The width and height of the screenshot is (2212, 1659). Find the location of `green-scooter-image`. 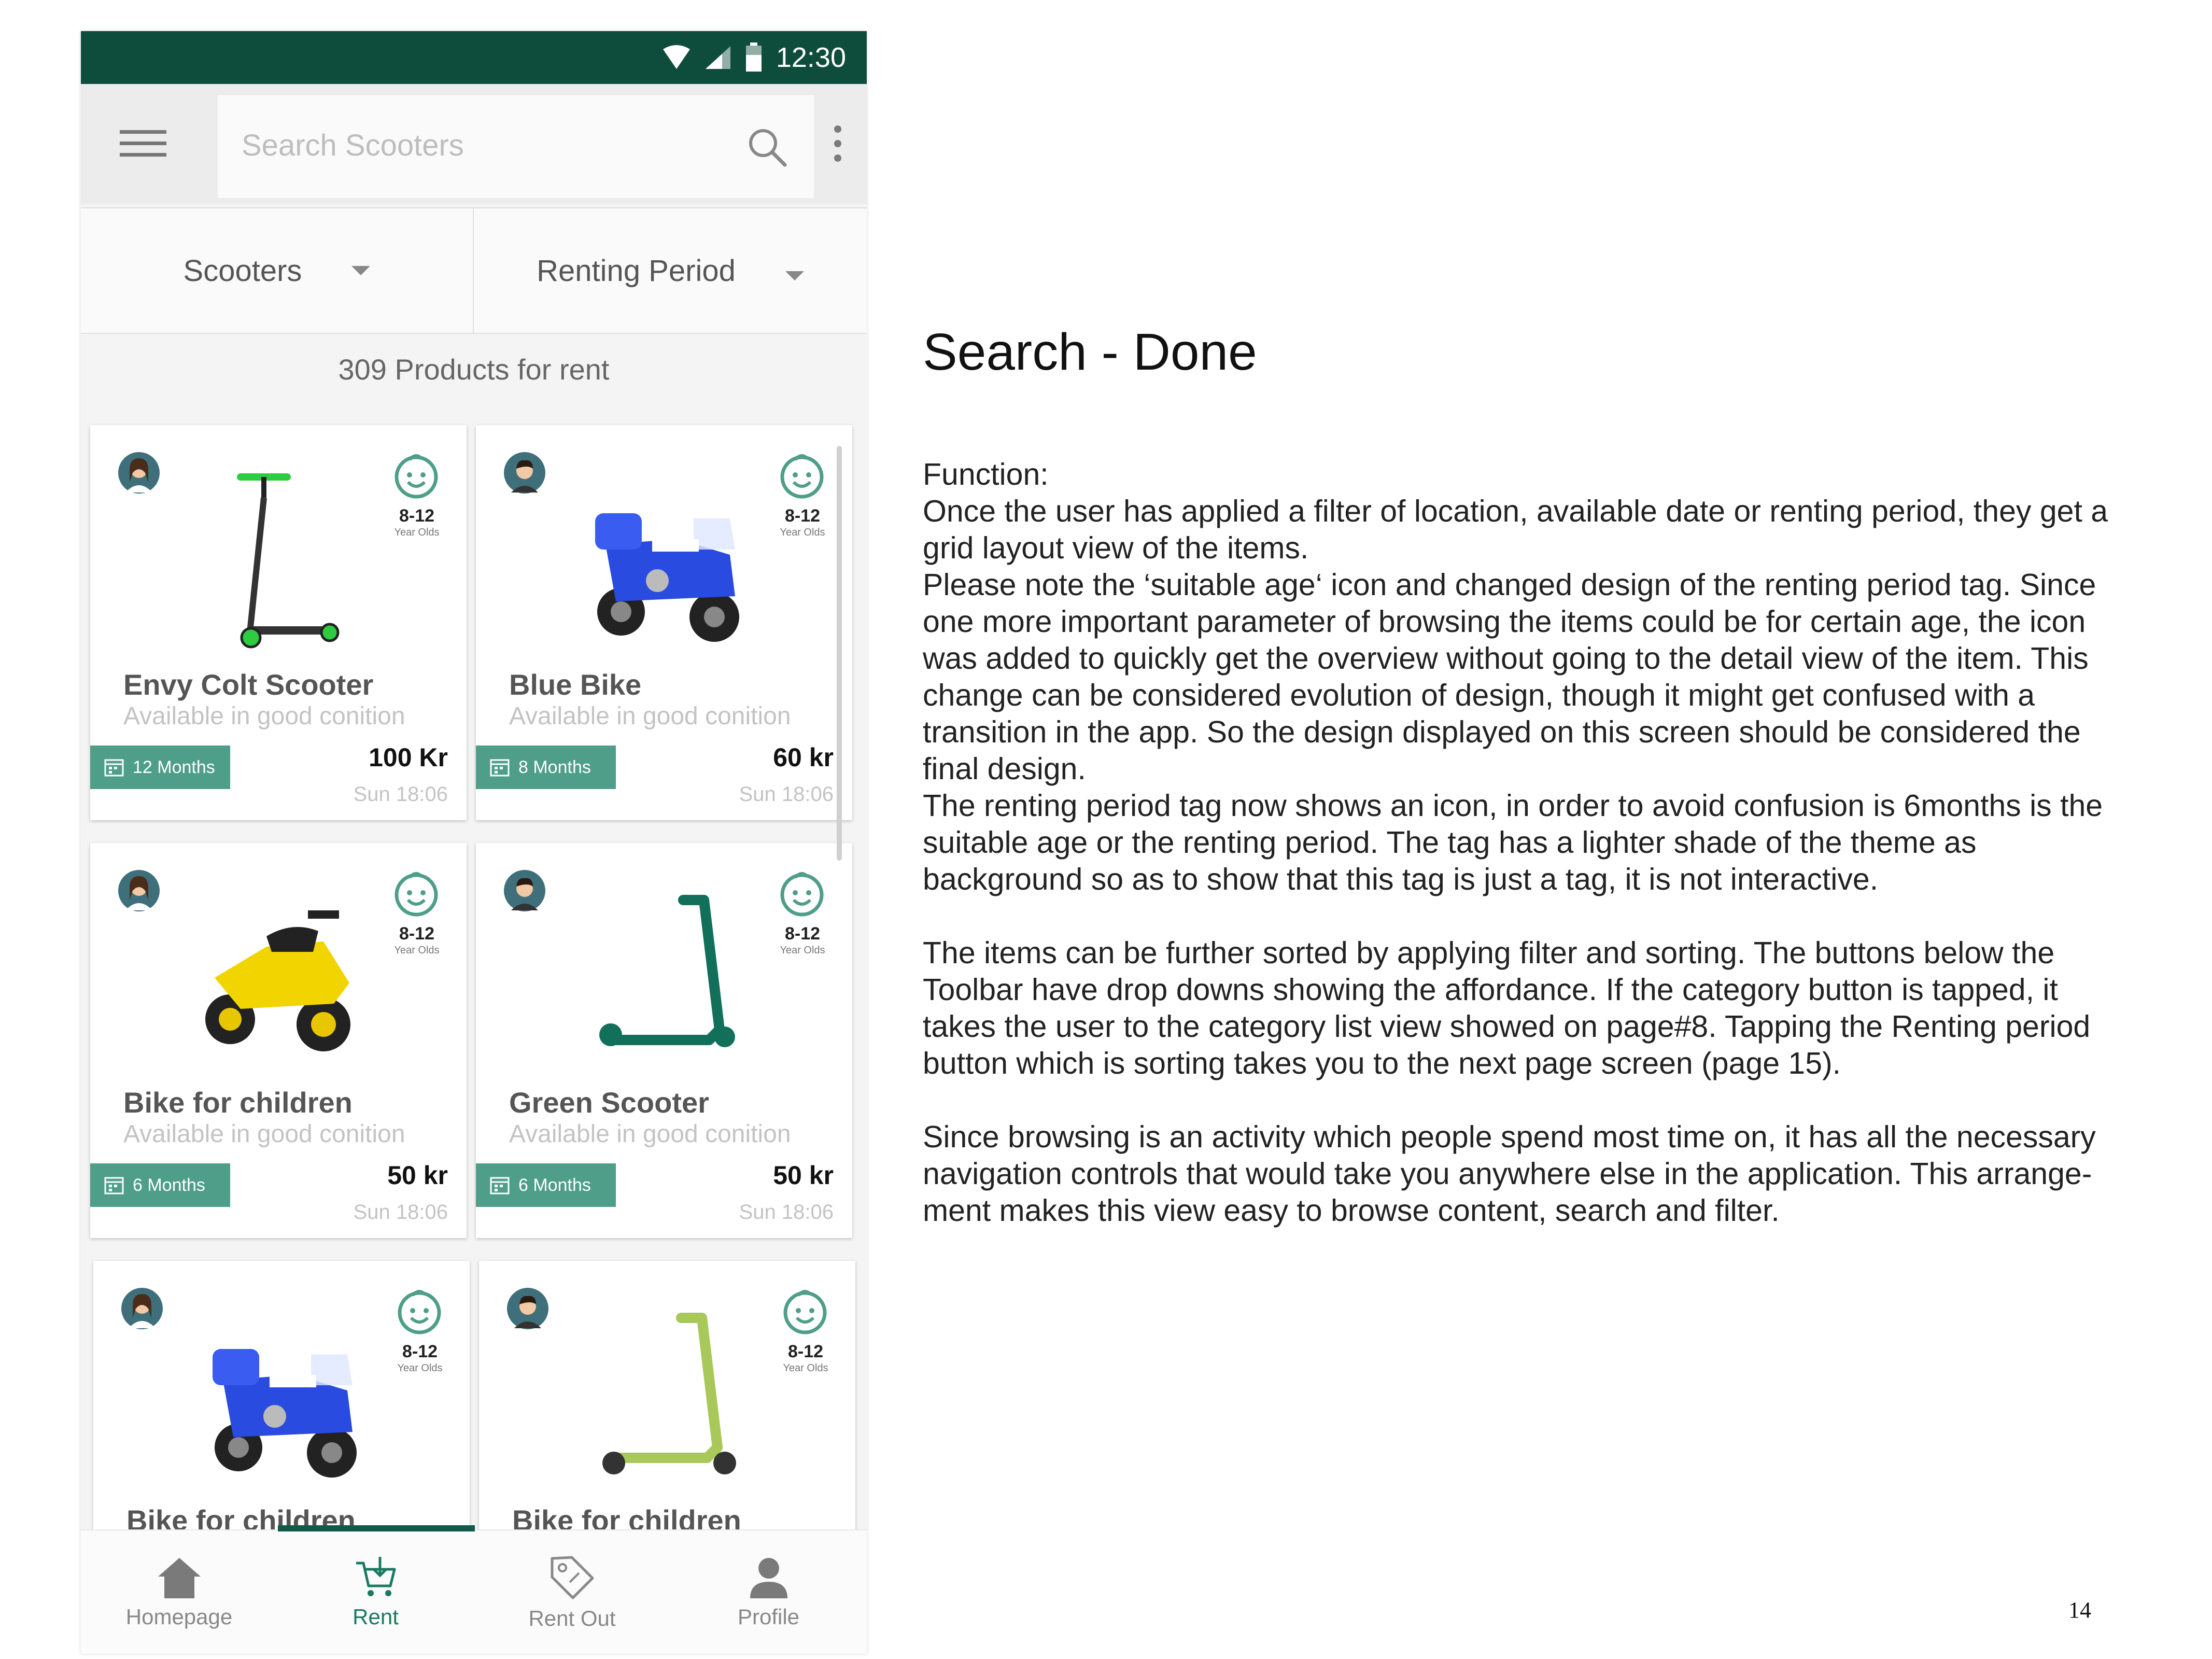

green-scooter-image is located at coordinates (667, 971).